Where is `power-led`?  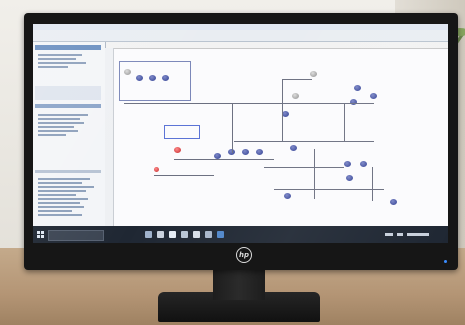 power-led is located at coordinates (445, 261).